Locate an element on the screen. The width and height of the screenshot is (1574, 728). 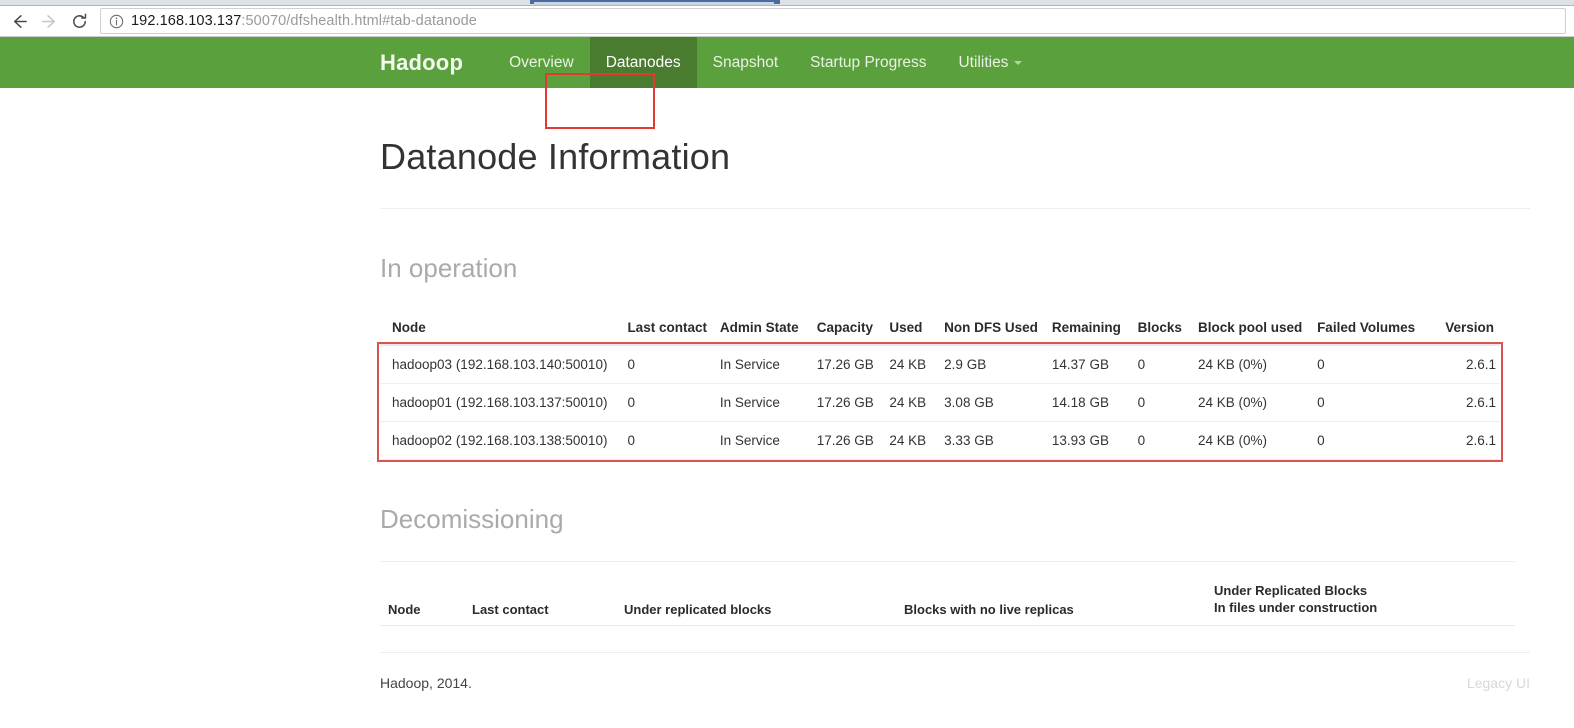
url-host: 192.168.103.137 is located at coordinates (186, 21).